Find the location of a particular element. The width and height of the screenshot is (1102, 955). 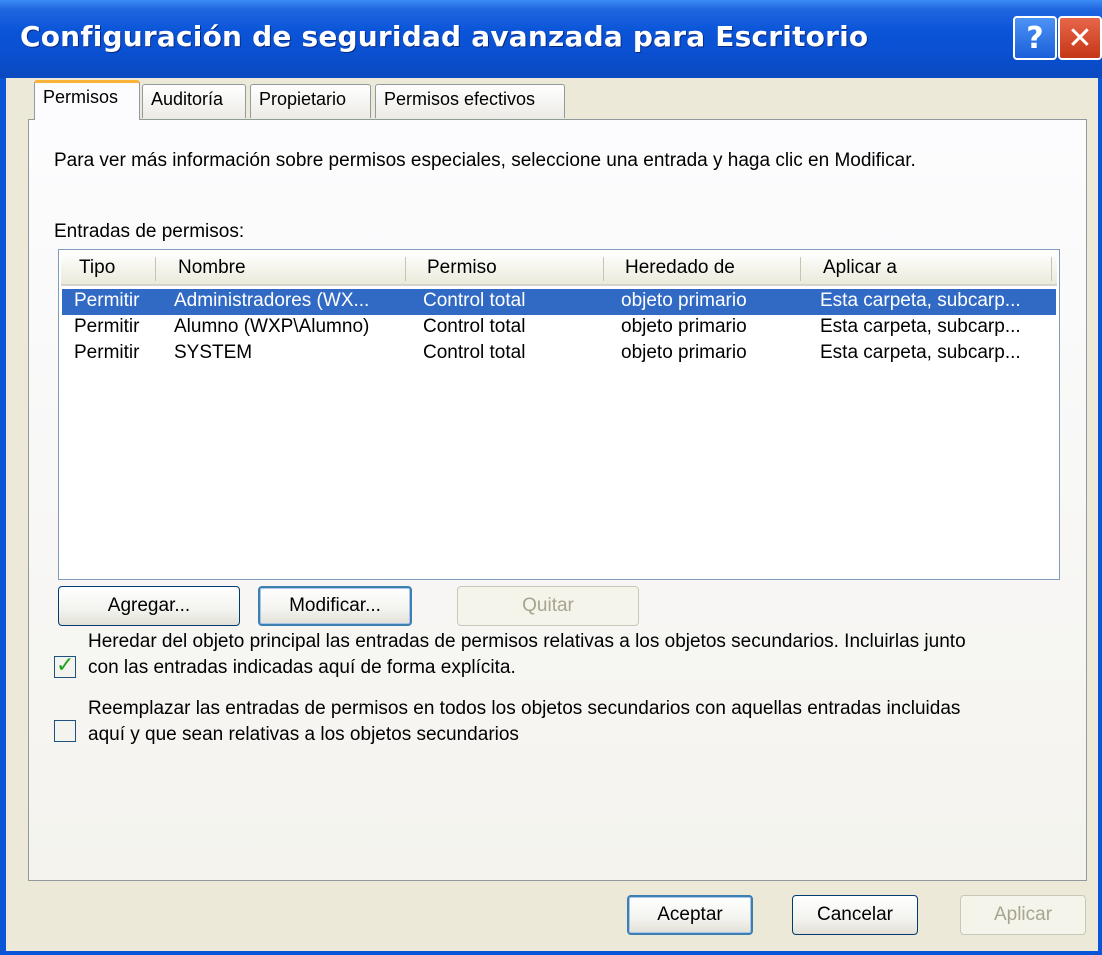

column-header-heredado: Heredado de is located at coordinates (680, 268).